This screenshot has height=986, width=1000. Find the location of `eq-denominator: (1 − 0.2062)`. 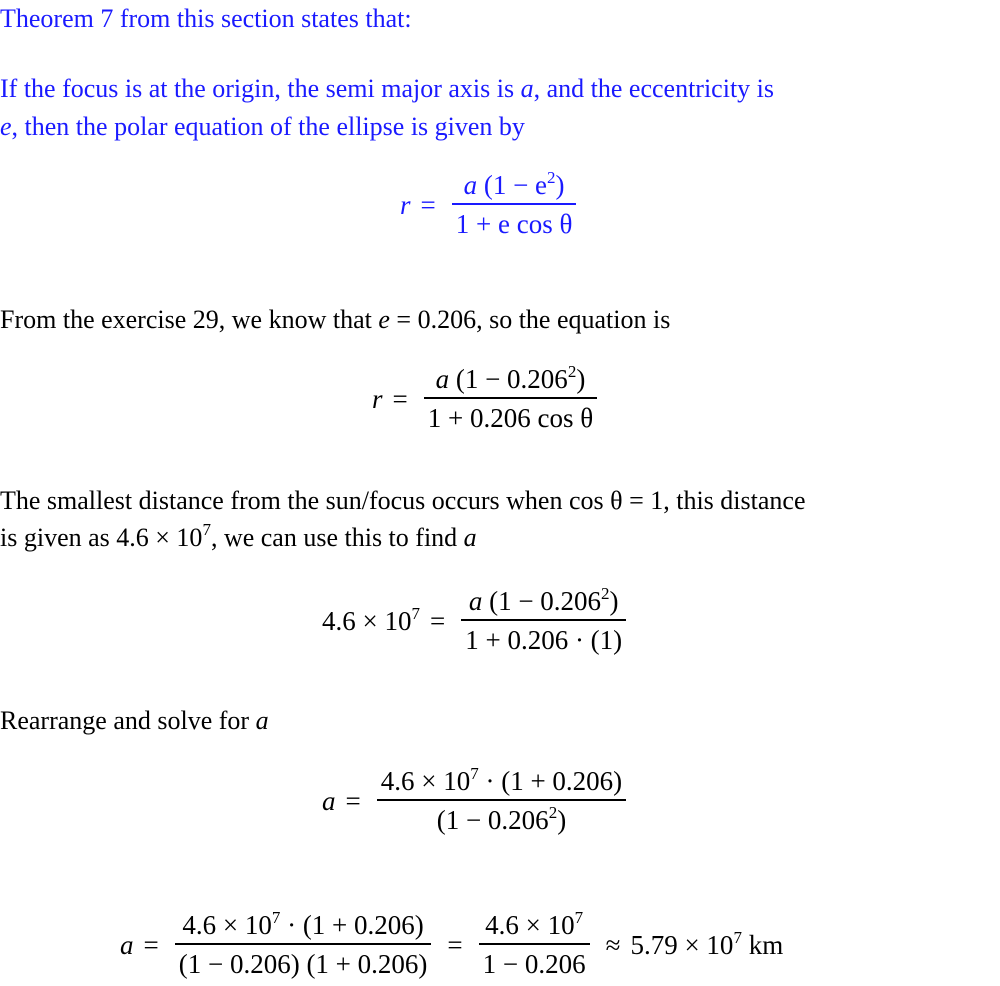

eq-denominator: (1 − 0.2062) is located at coordinates (501, 817).